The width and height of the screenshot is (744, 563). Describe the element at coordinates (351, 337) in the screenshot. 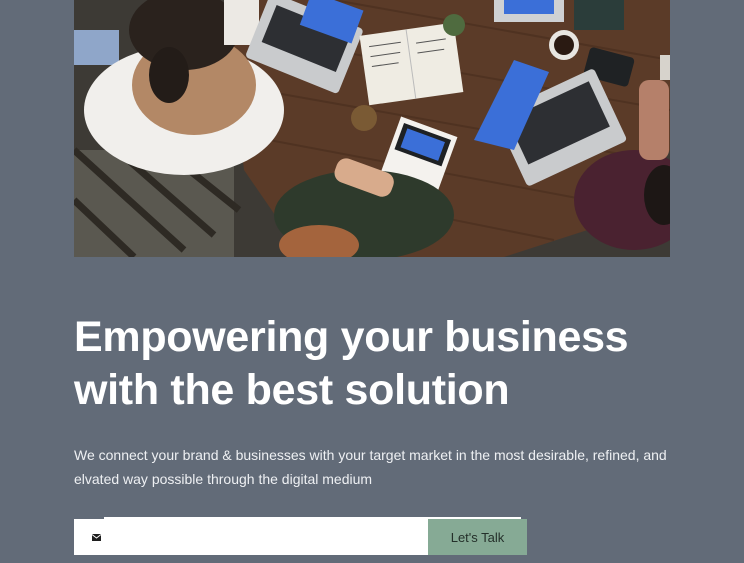

I see `headline-line-1: Empowering your business` at that location.